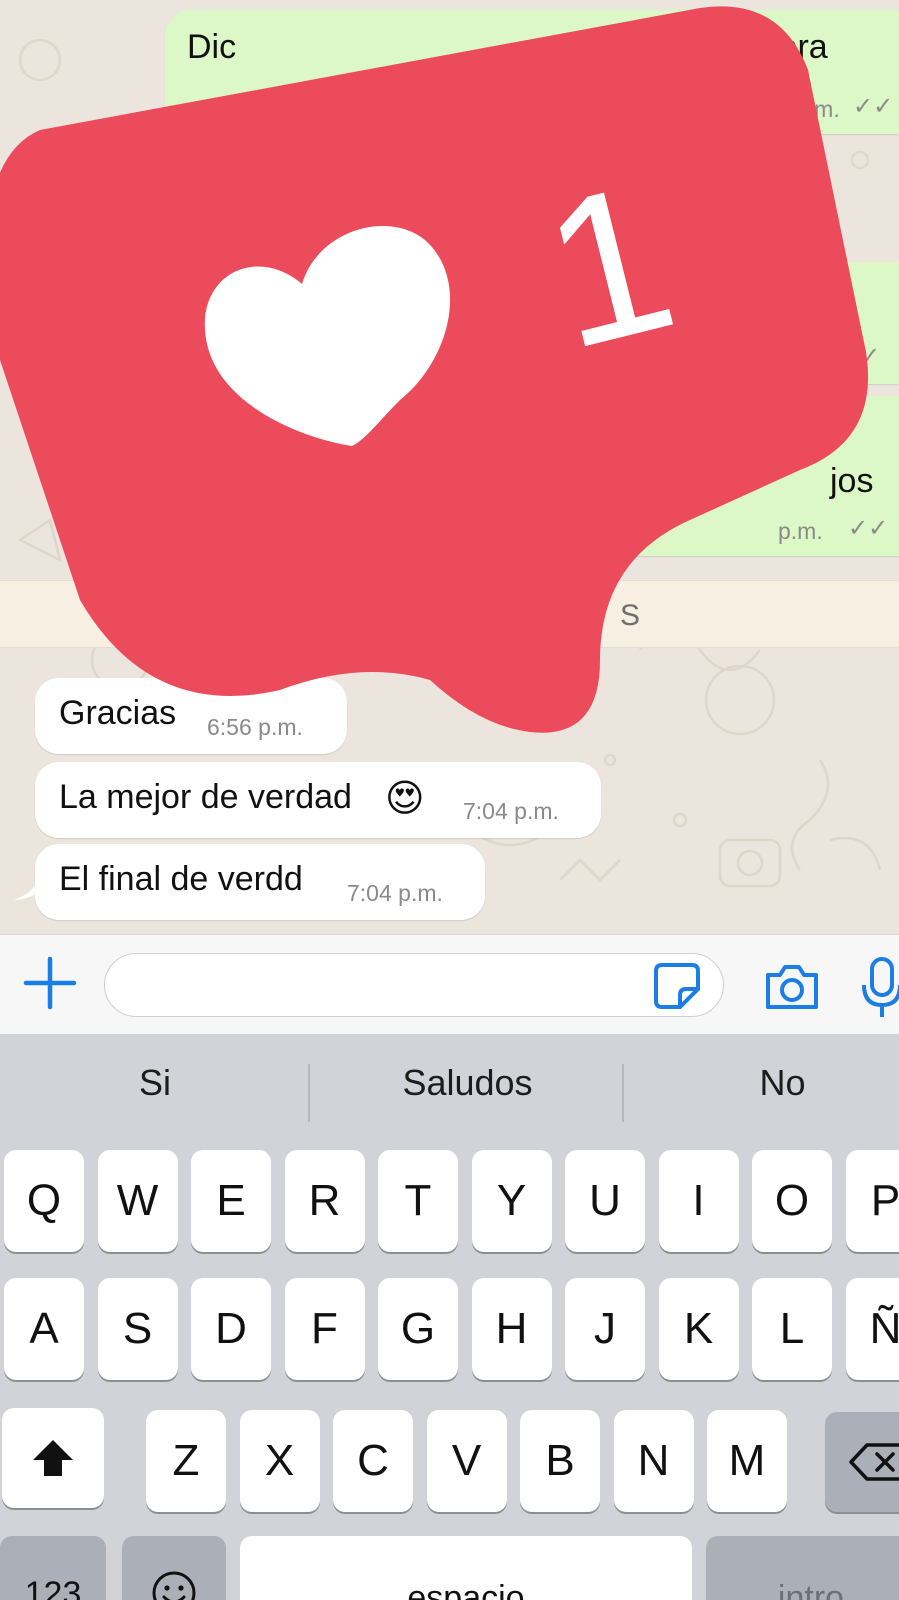  I want to click on key-label: U, so click(605, 1200).